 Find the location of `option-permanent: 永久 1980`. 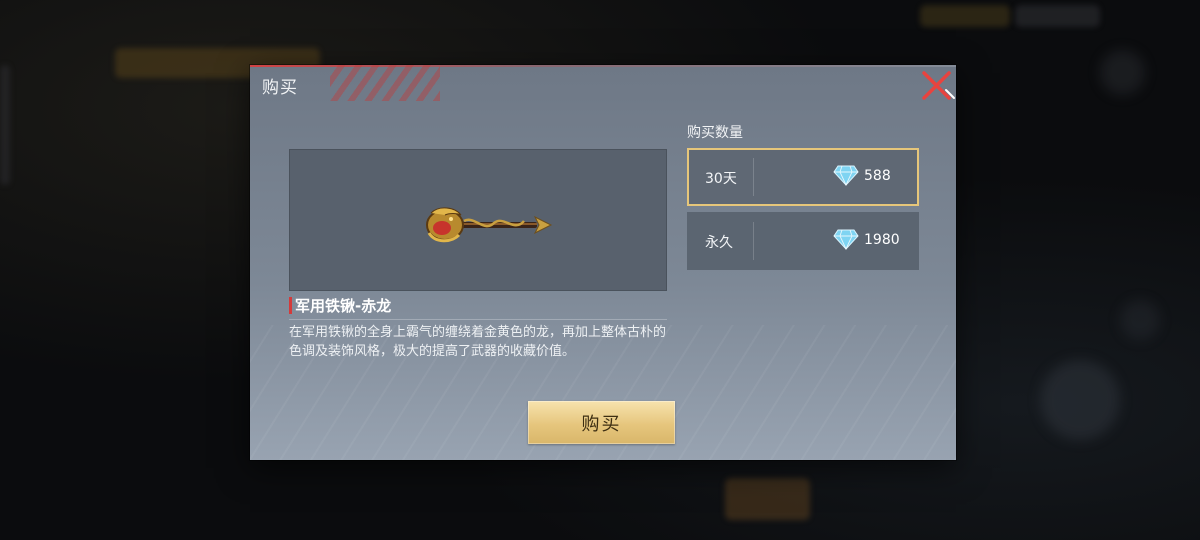

option-permanent: 永久 1980 is located at coordinates (803, 241).